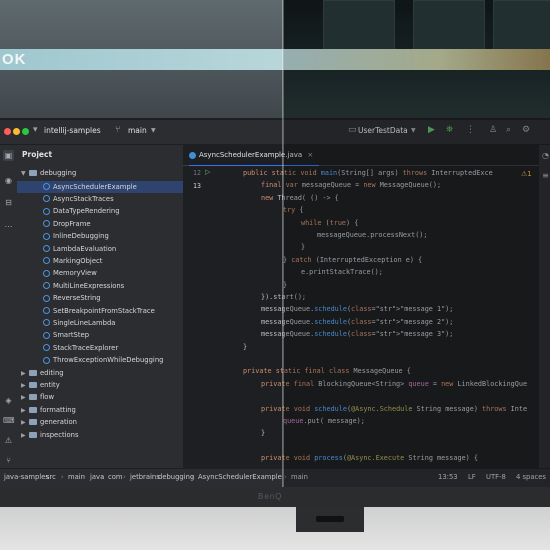  Describe the element at coordinates (81, 236) in the screenshot. I see `tree-label: InlineDebugging` at that location.